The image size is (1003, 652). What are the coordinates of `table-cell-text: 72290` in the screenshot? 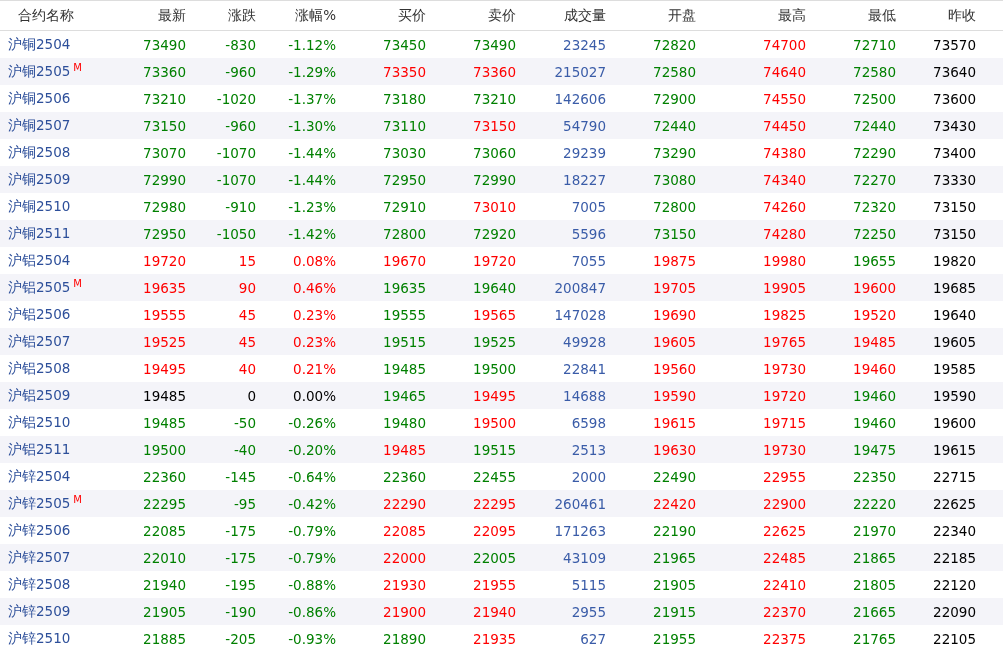 It's located at (874, 152).